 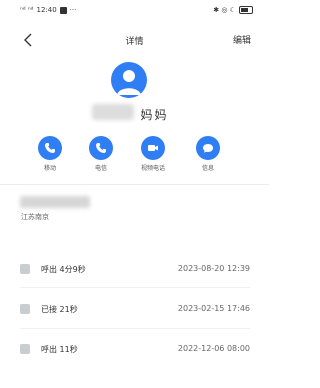 I want to click on message-button: 信息, so click(x=208, y=156).